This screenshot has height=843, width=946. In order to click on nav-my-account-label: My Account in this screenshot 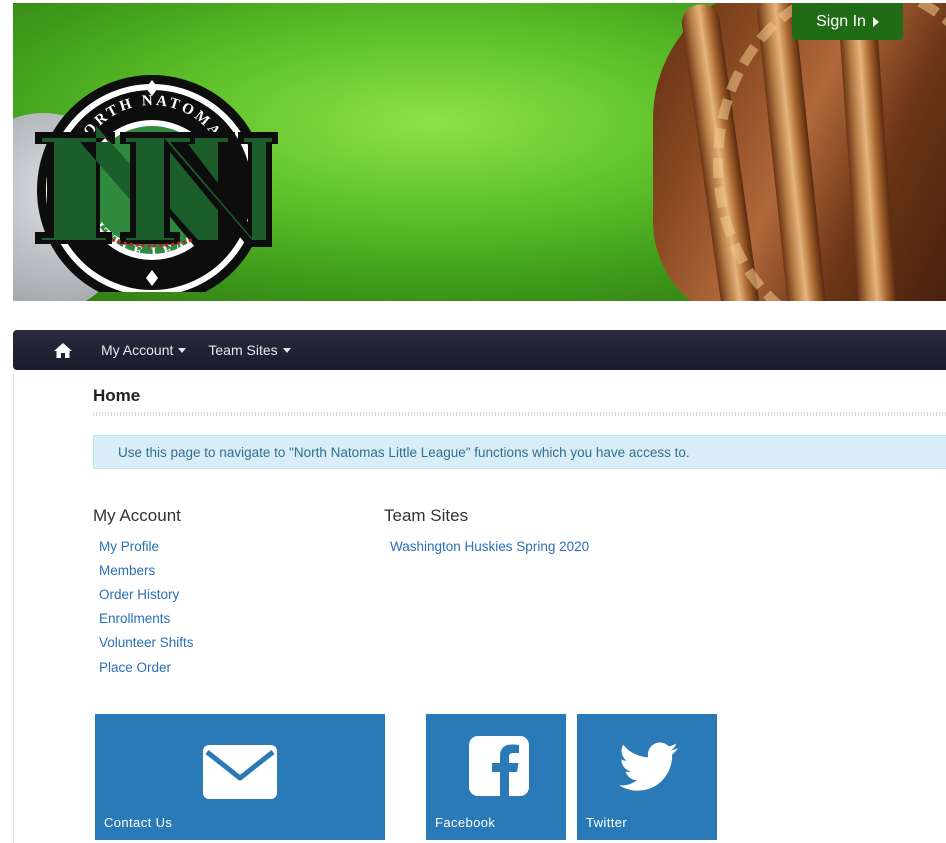, I will do `click(137, 350)`.